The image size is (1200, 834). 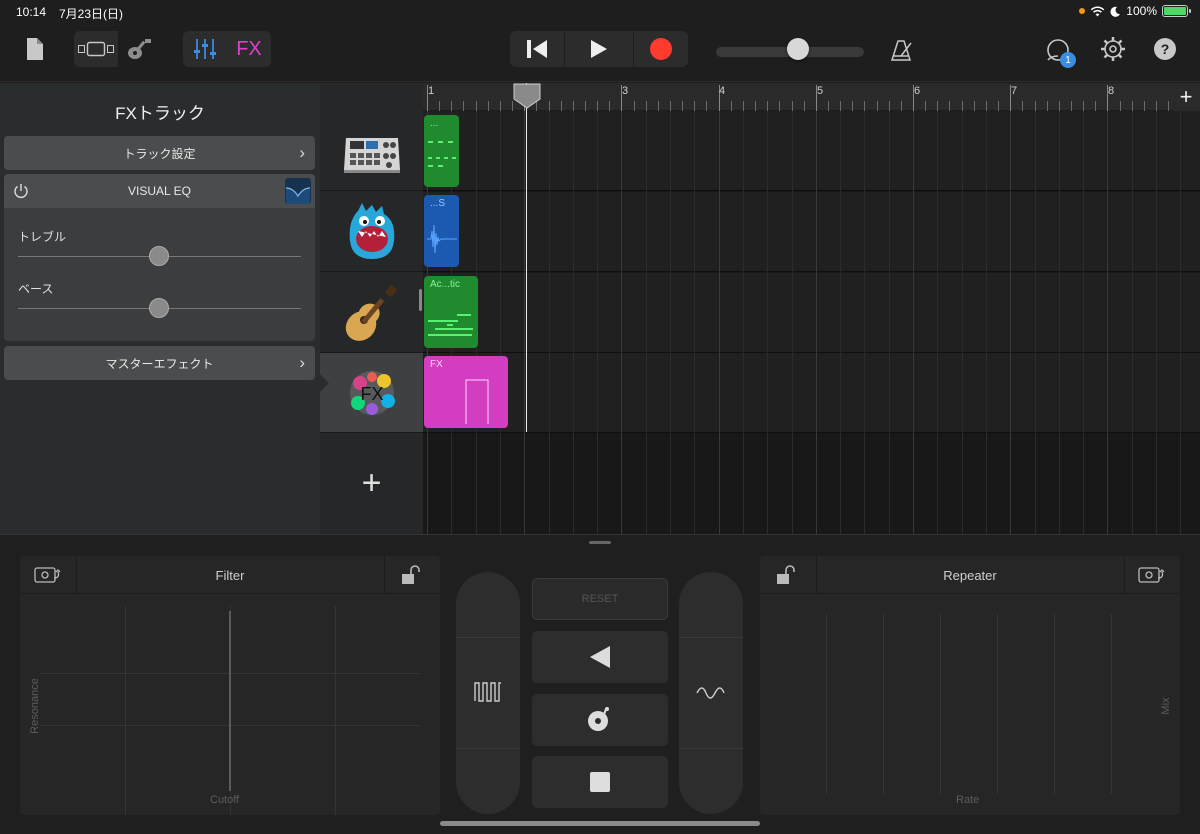 What do you see at coordinates (1166, 706) in the screenshot?
I see `y-axis-label: Mix` at bounding box center [1166, 706].